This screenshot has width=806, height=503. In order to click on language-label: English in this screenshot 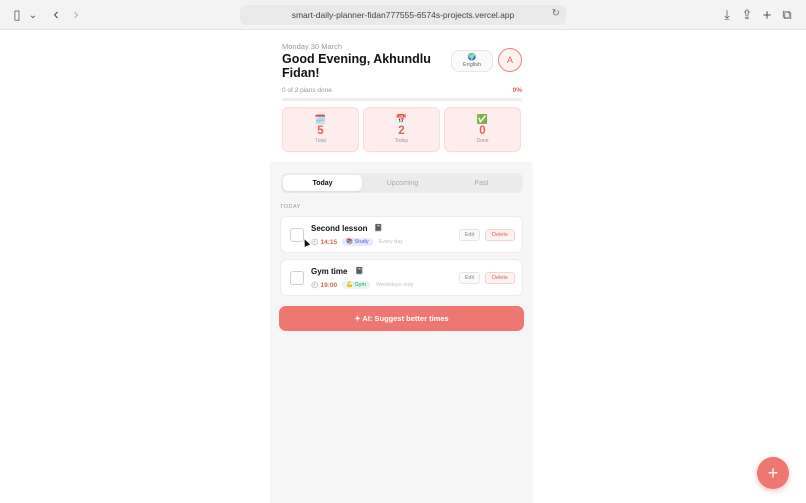, I will do `click(472, 65)`.